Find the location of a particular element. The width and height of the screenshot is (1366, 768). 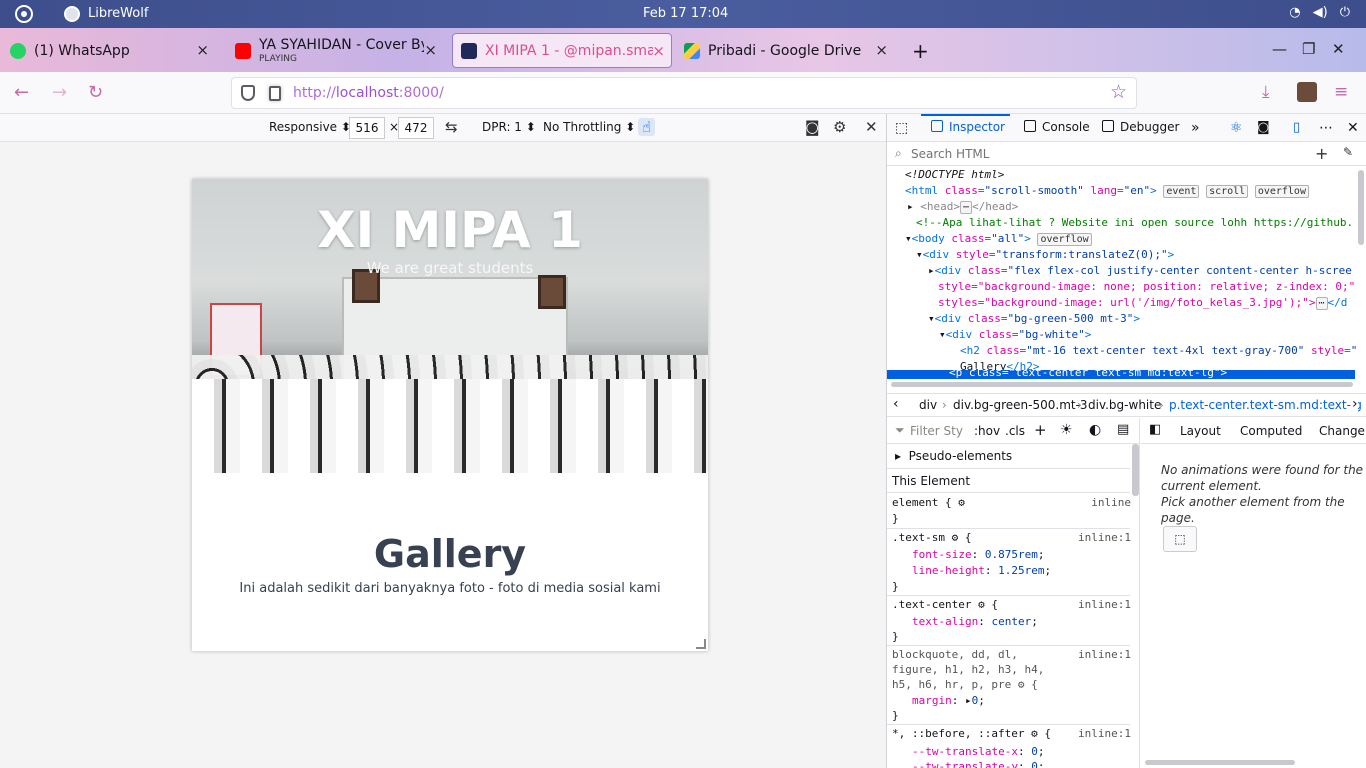

breadcrumb-item: div is located at coordinates (928, 405).